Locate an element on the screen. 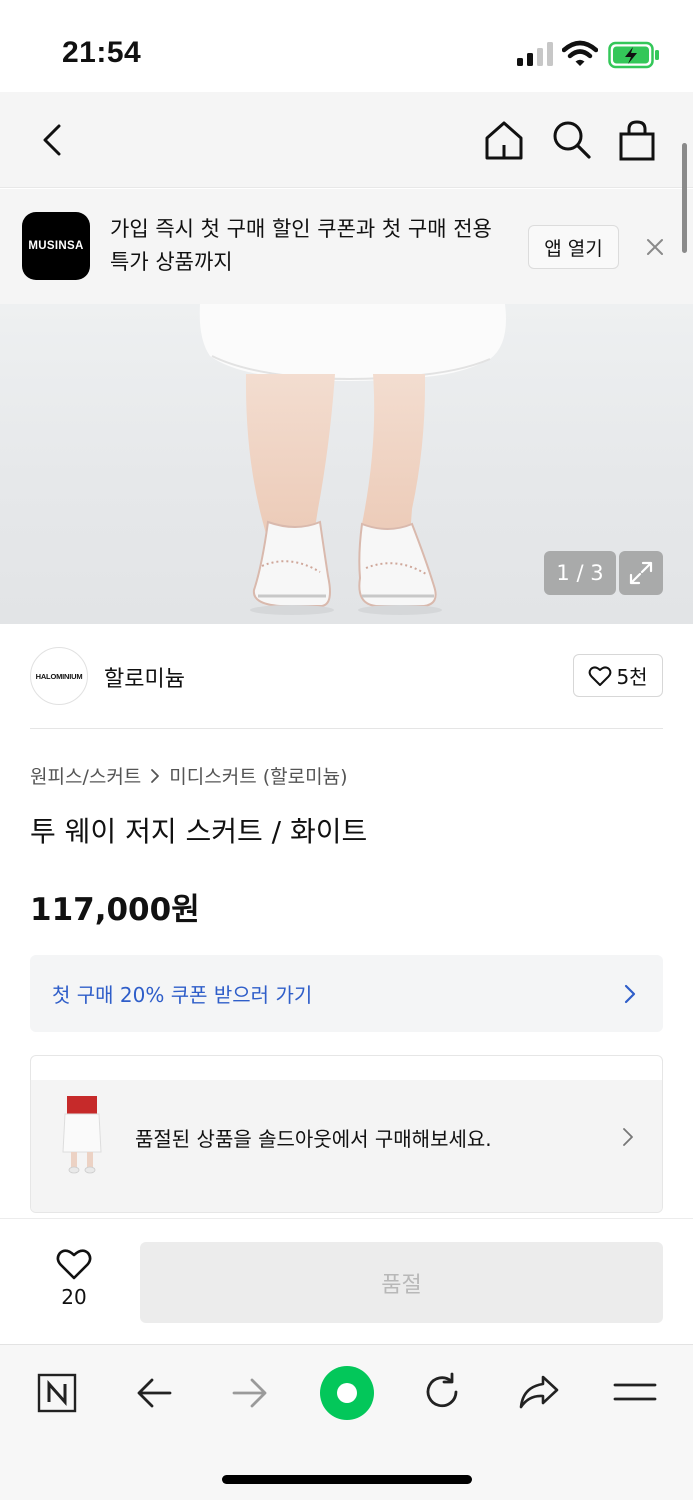 The image size is (693, 1500). purchase-bar: 20 품절 is located at coordinates (346, 1281).